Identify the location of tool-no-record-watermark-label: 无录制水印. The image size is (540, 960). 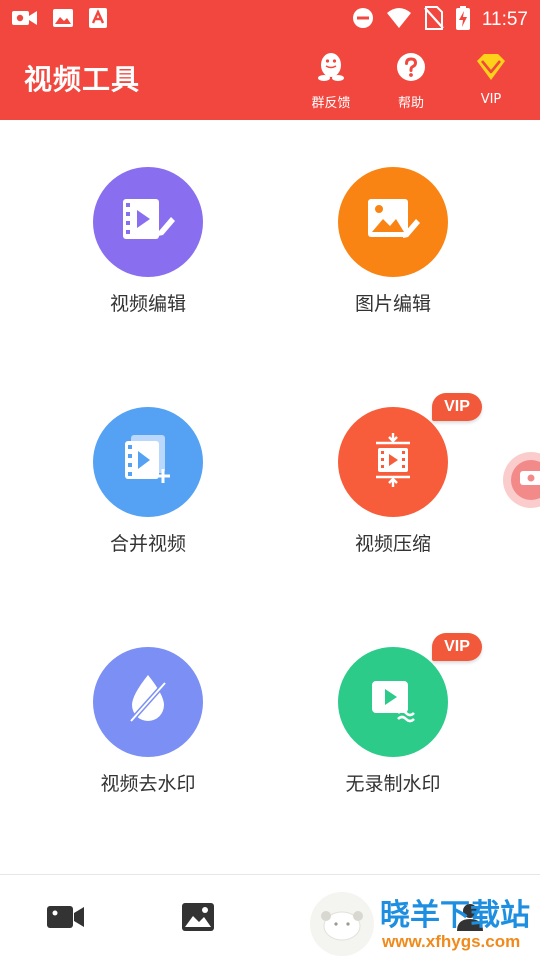
(393, 784).